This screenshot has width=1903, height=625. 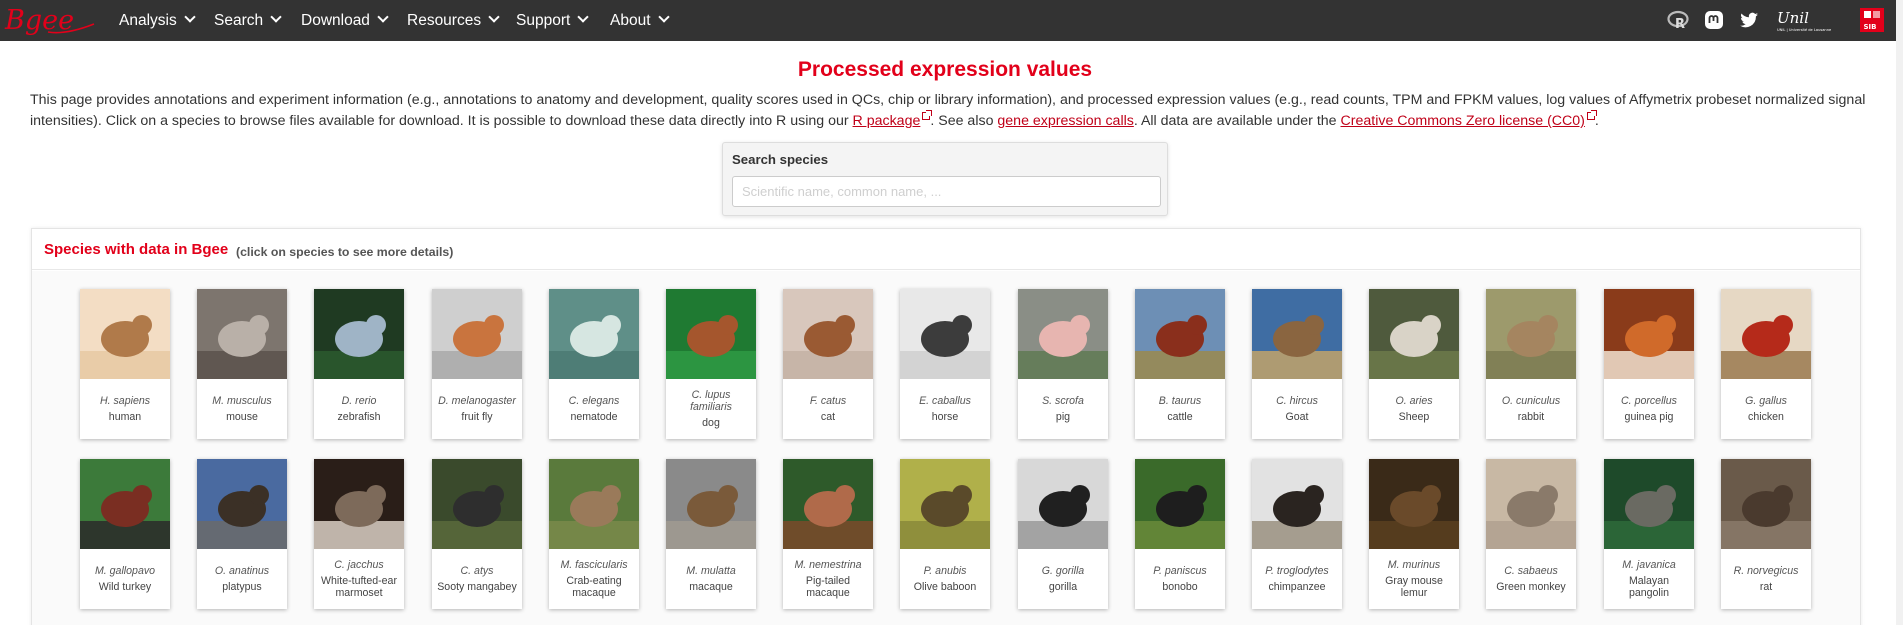 I want to click on species-common-name: nematode, so click(x=594, y=417).